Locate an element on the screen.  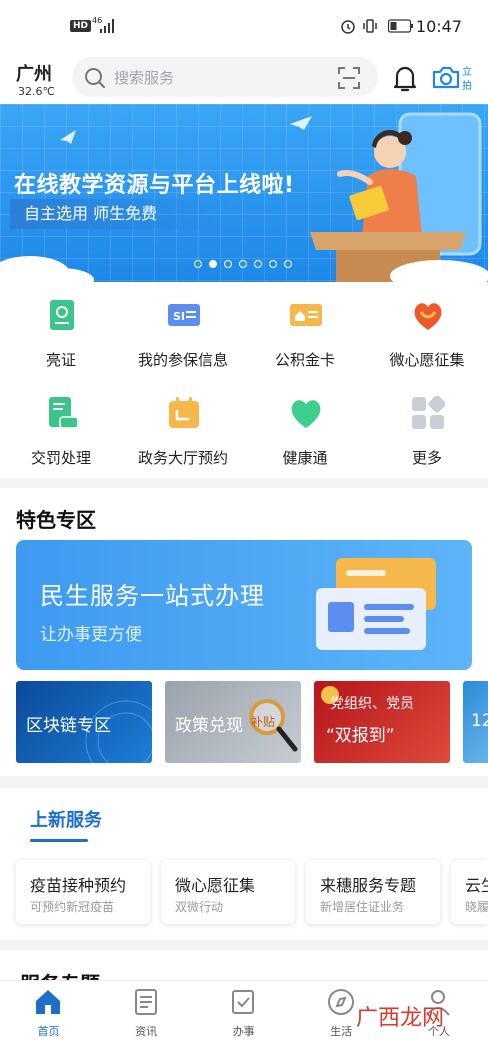
service-item: 交罚处理 is located at coordinates (61, 428).